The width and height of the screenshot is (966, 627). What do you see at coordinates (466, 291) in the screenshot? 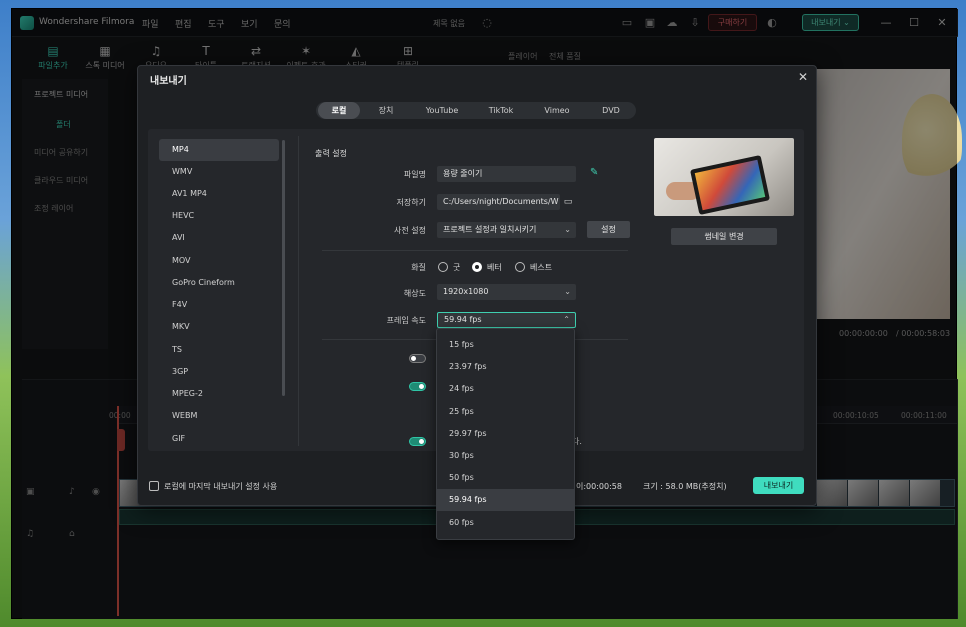
I see `resolution-value: 1920x1080` at bounding box center [466, 291].